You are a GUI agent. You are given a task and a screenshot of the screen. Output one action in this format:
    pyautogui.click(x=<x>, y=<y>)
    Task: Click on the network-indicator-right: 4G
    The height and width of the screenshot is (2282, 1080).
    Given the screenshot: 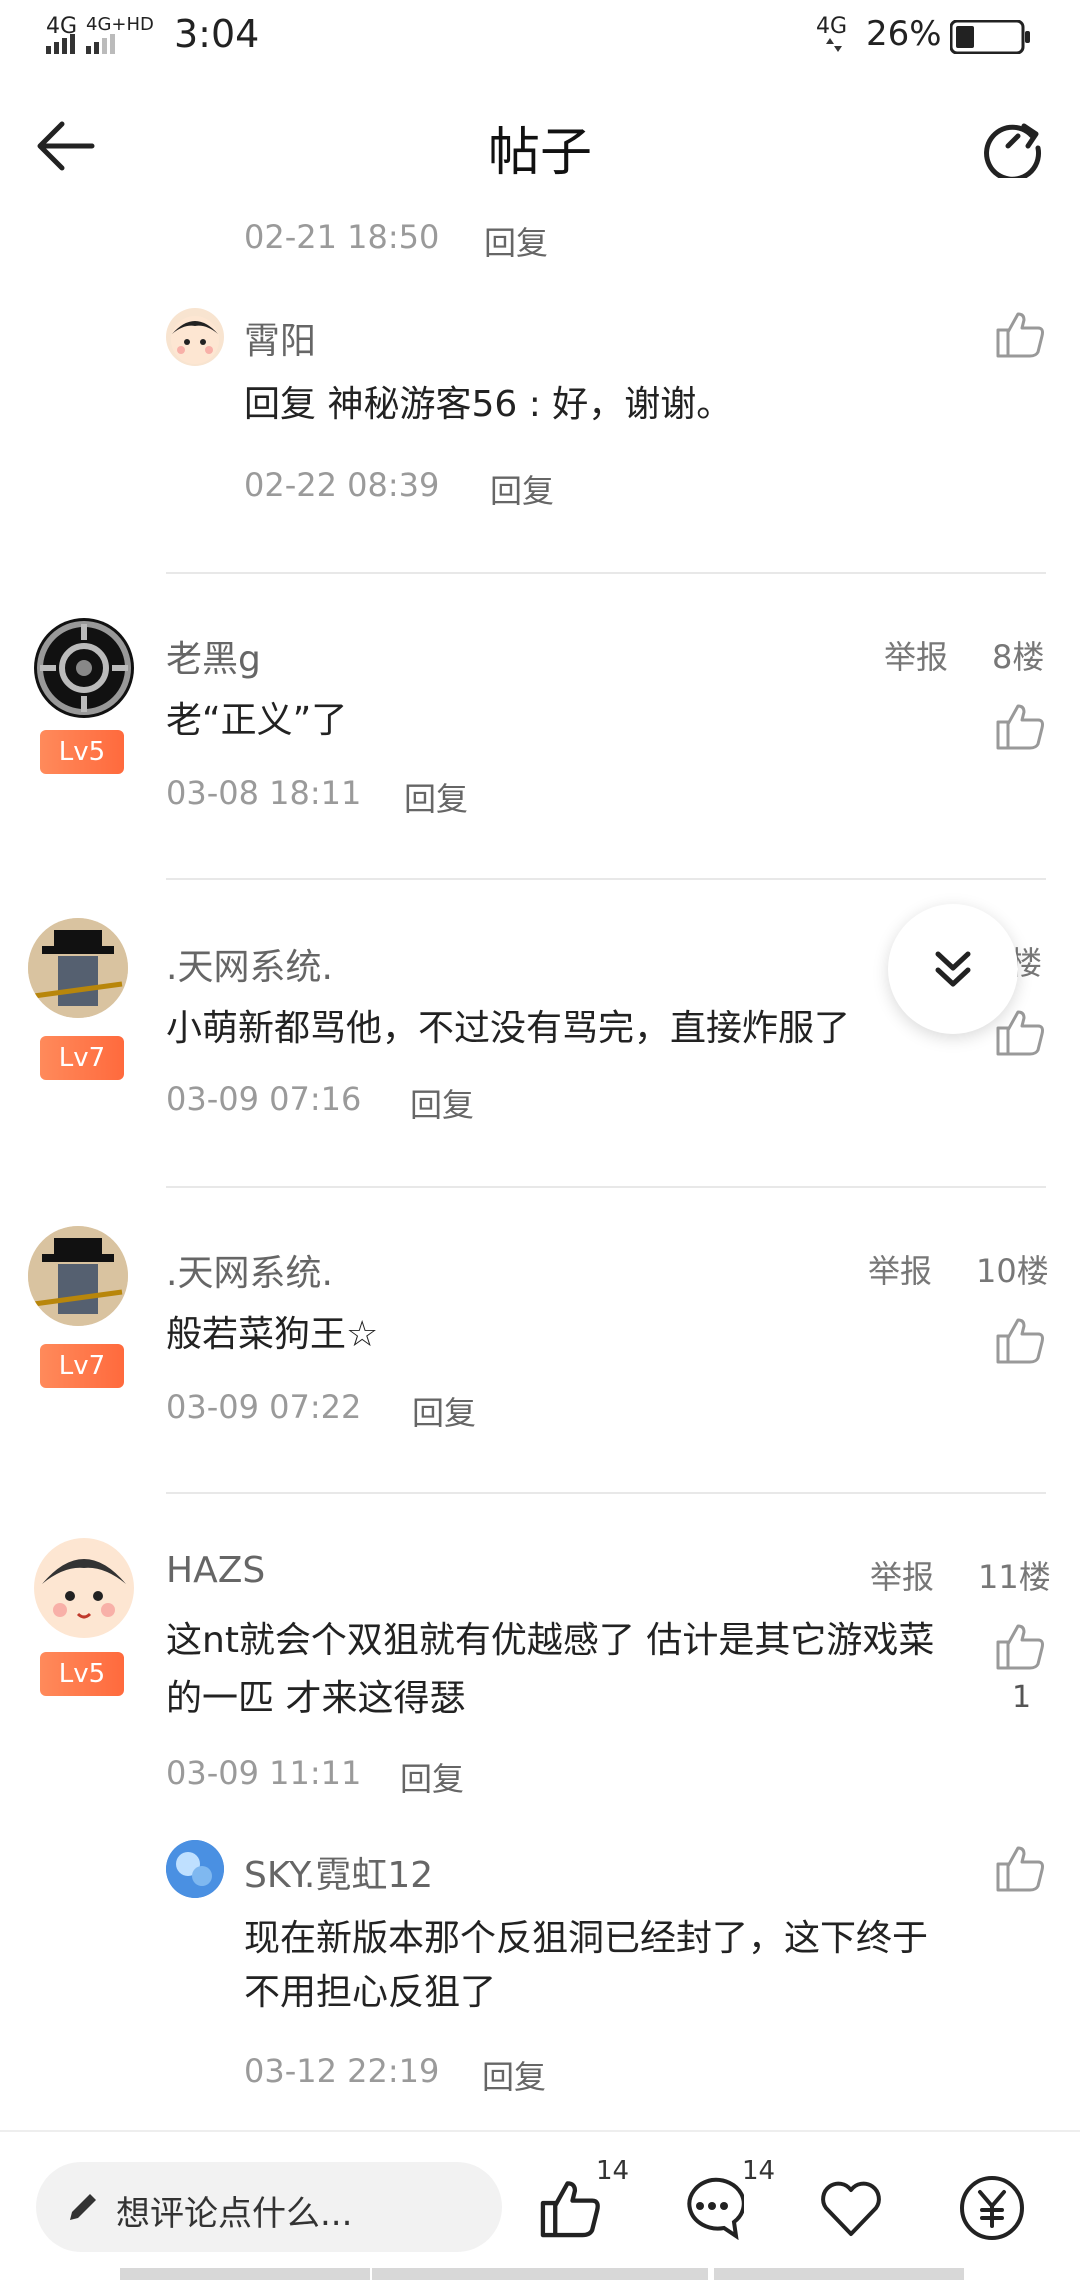 What is the action you would take?
    pyautogui.click(x=832, y=26)
    